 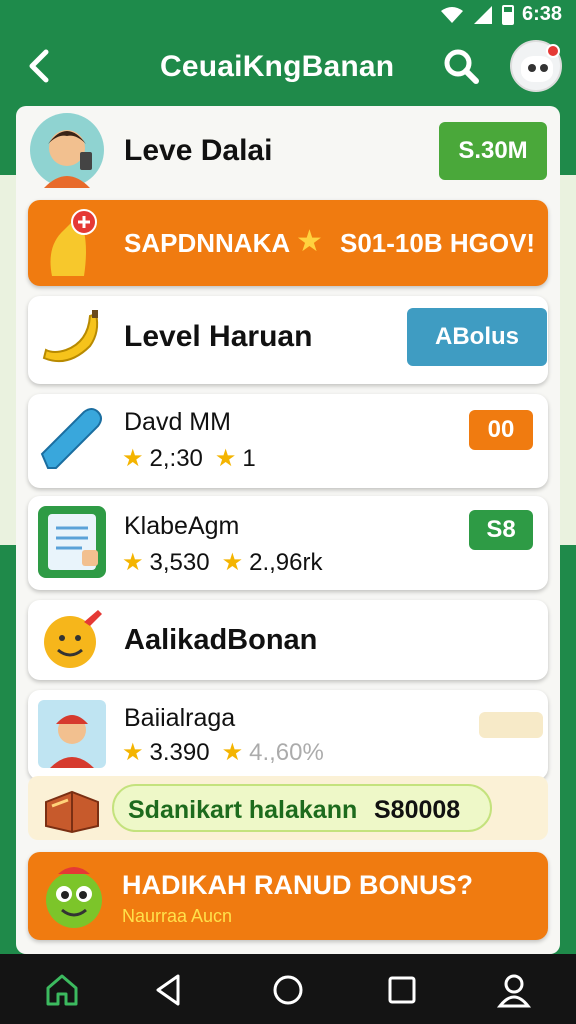 I want to click on list-item-stats: ★ 3.390 ★ 4.,60%, so click(x=223, y=752).